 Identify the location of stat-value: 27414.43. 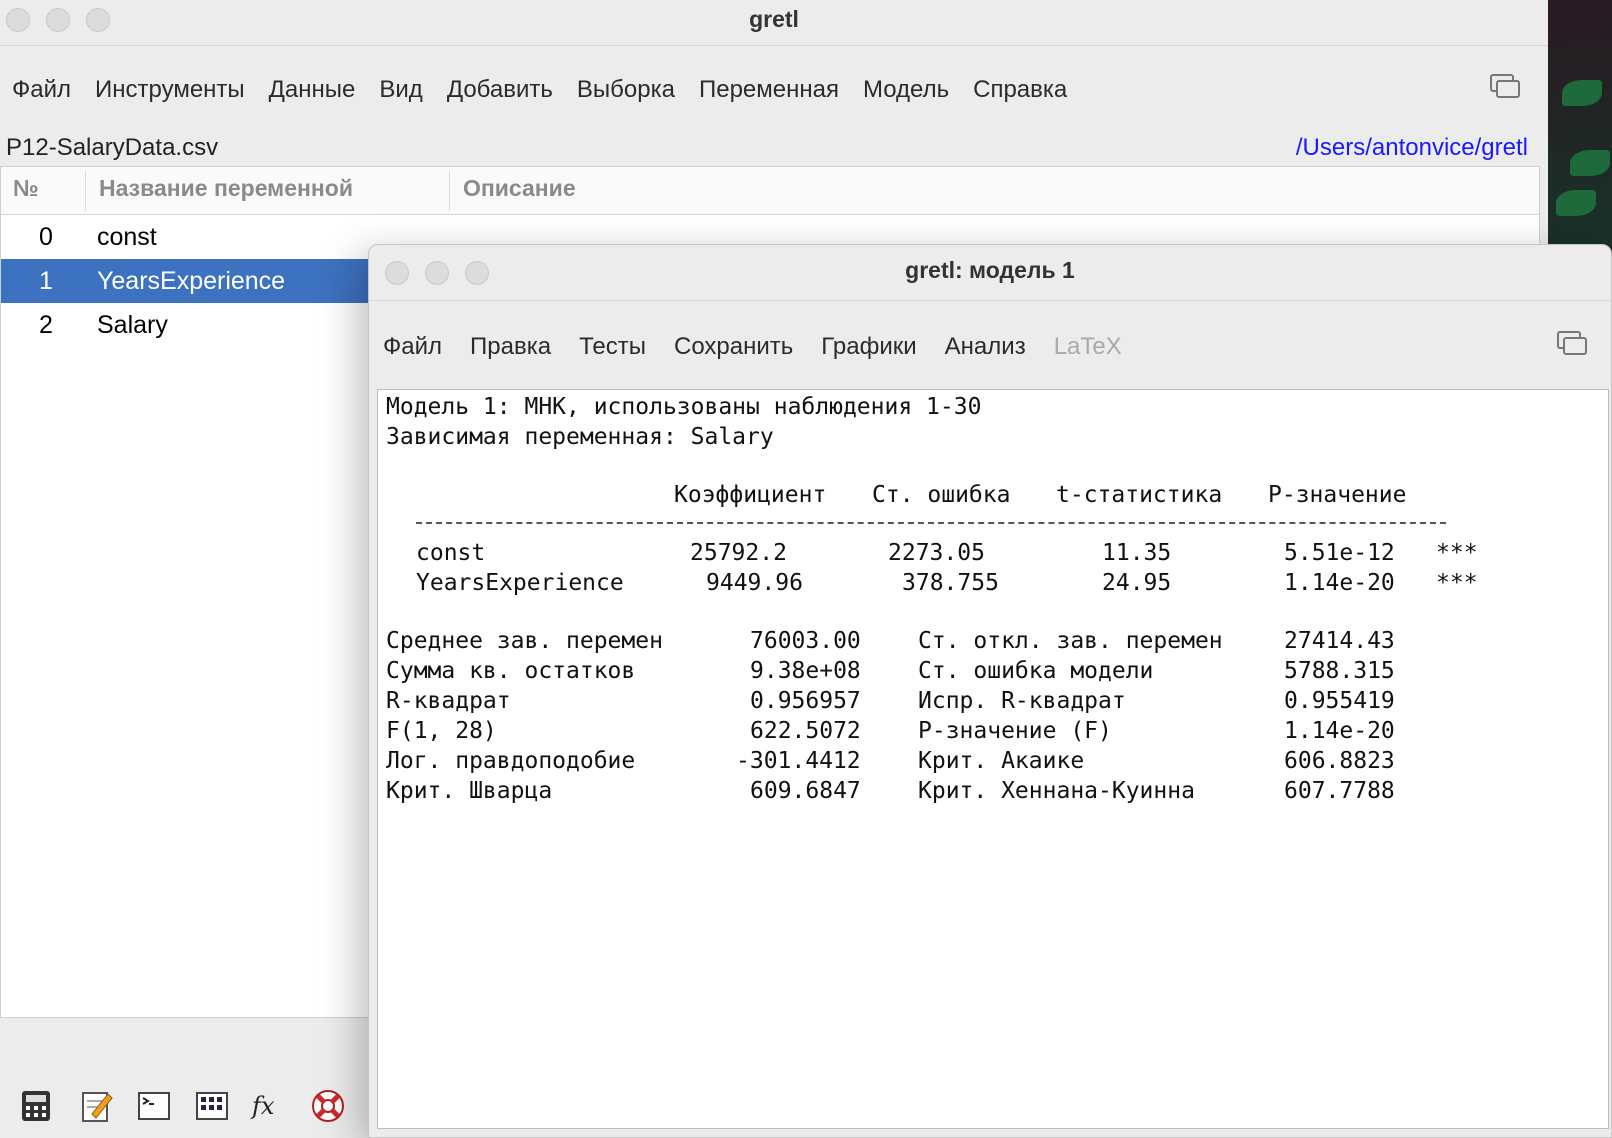
(1339, 641).